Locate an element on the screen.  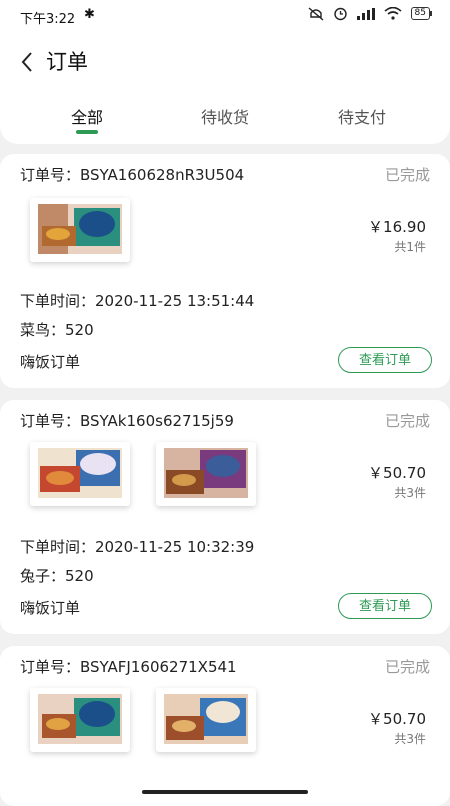
home-indicator is located at coordinates (225, 792).